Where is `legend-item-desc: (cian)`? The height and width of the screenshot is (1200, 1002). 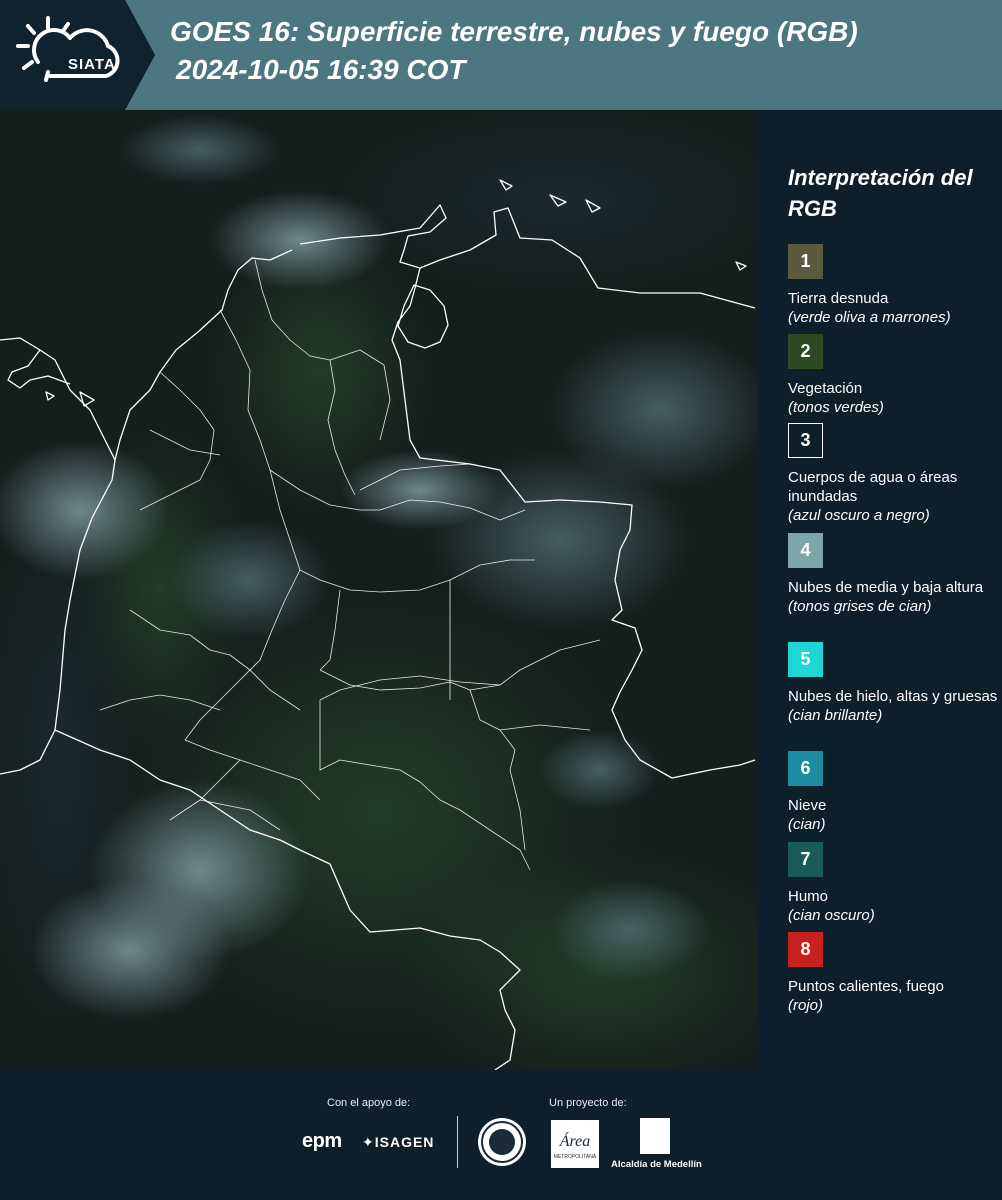 legend-item-desc: (cian) is located at coordinates (807, 824).